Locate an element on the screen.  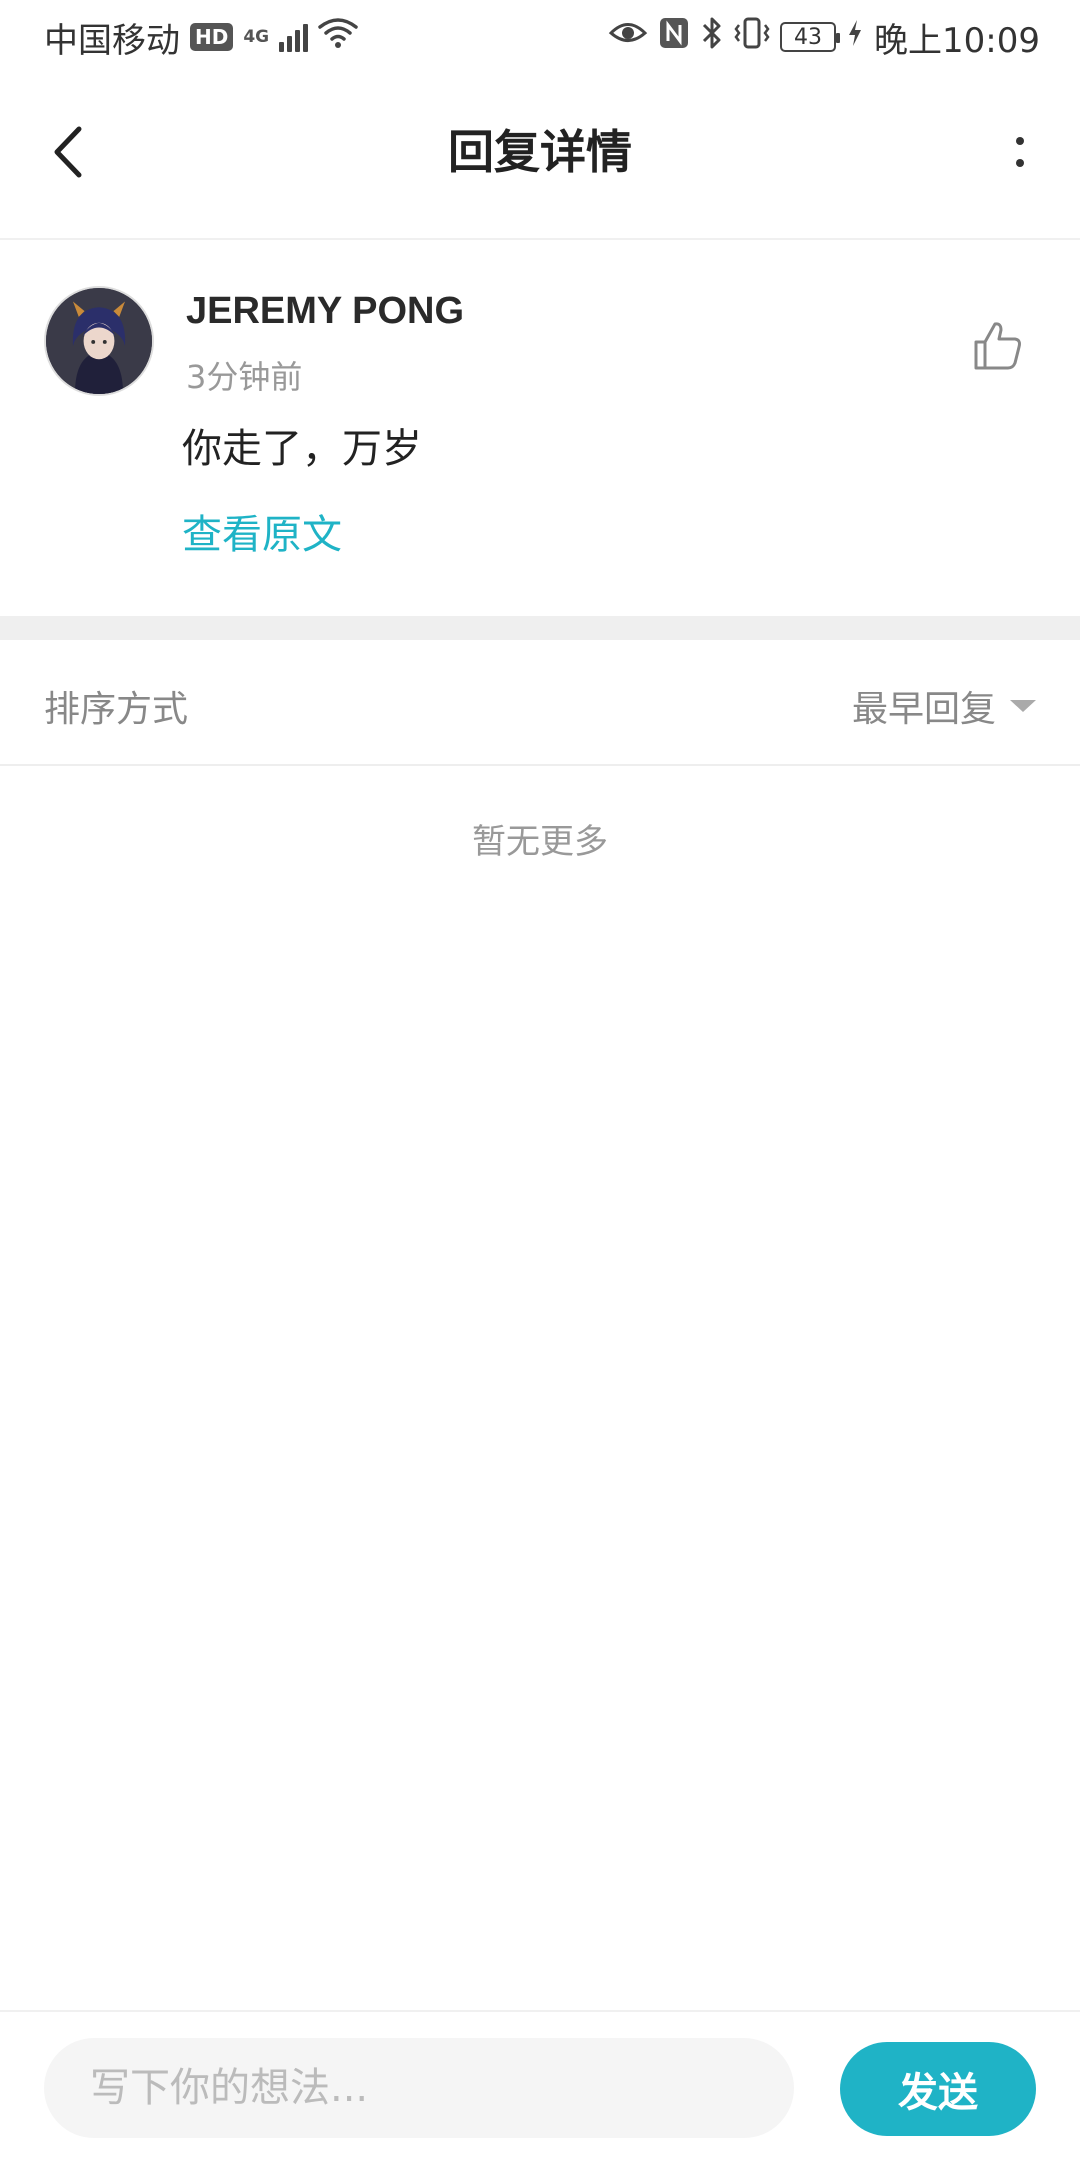
status-time: 晚上10:09 is located at coordinates (957, 40).